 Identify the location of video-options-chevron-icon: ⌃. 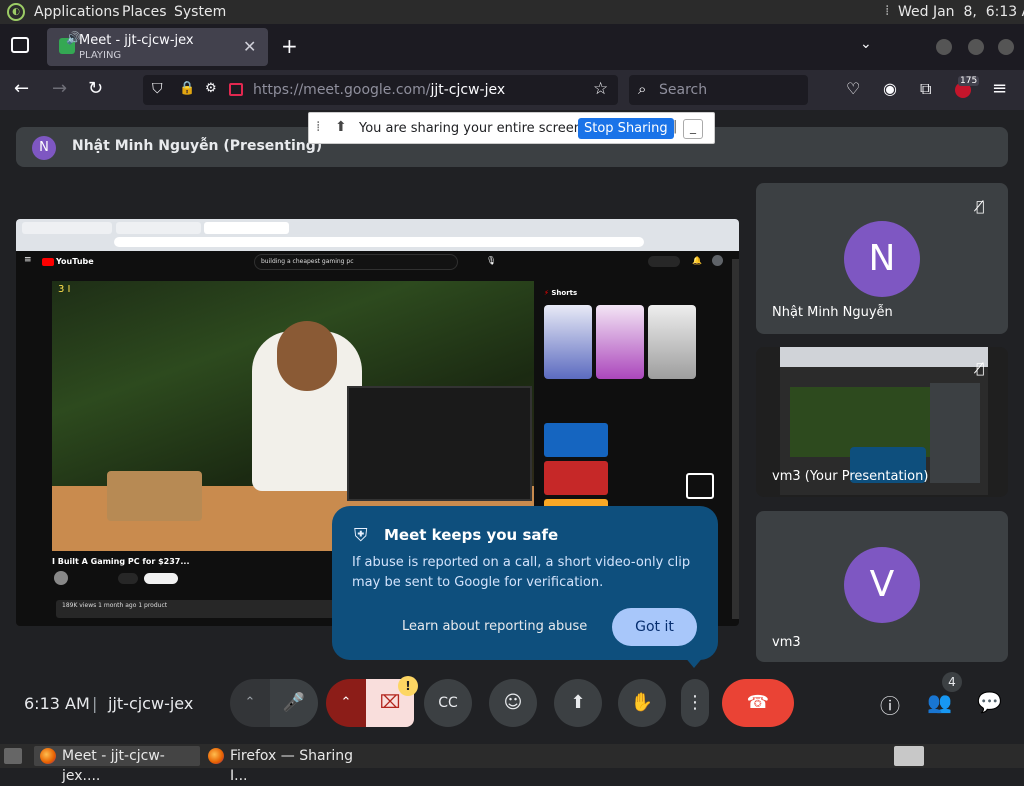
(346, 703).